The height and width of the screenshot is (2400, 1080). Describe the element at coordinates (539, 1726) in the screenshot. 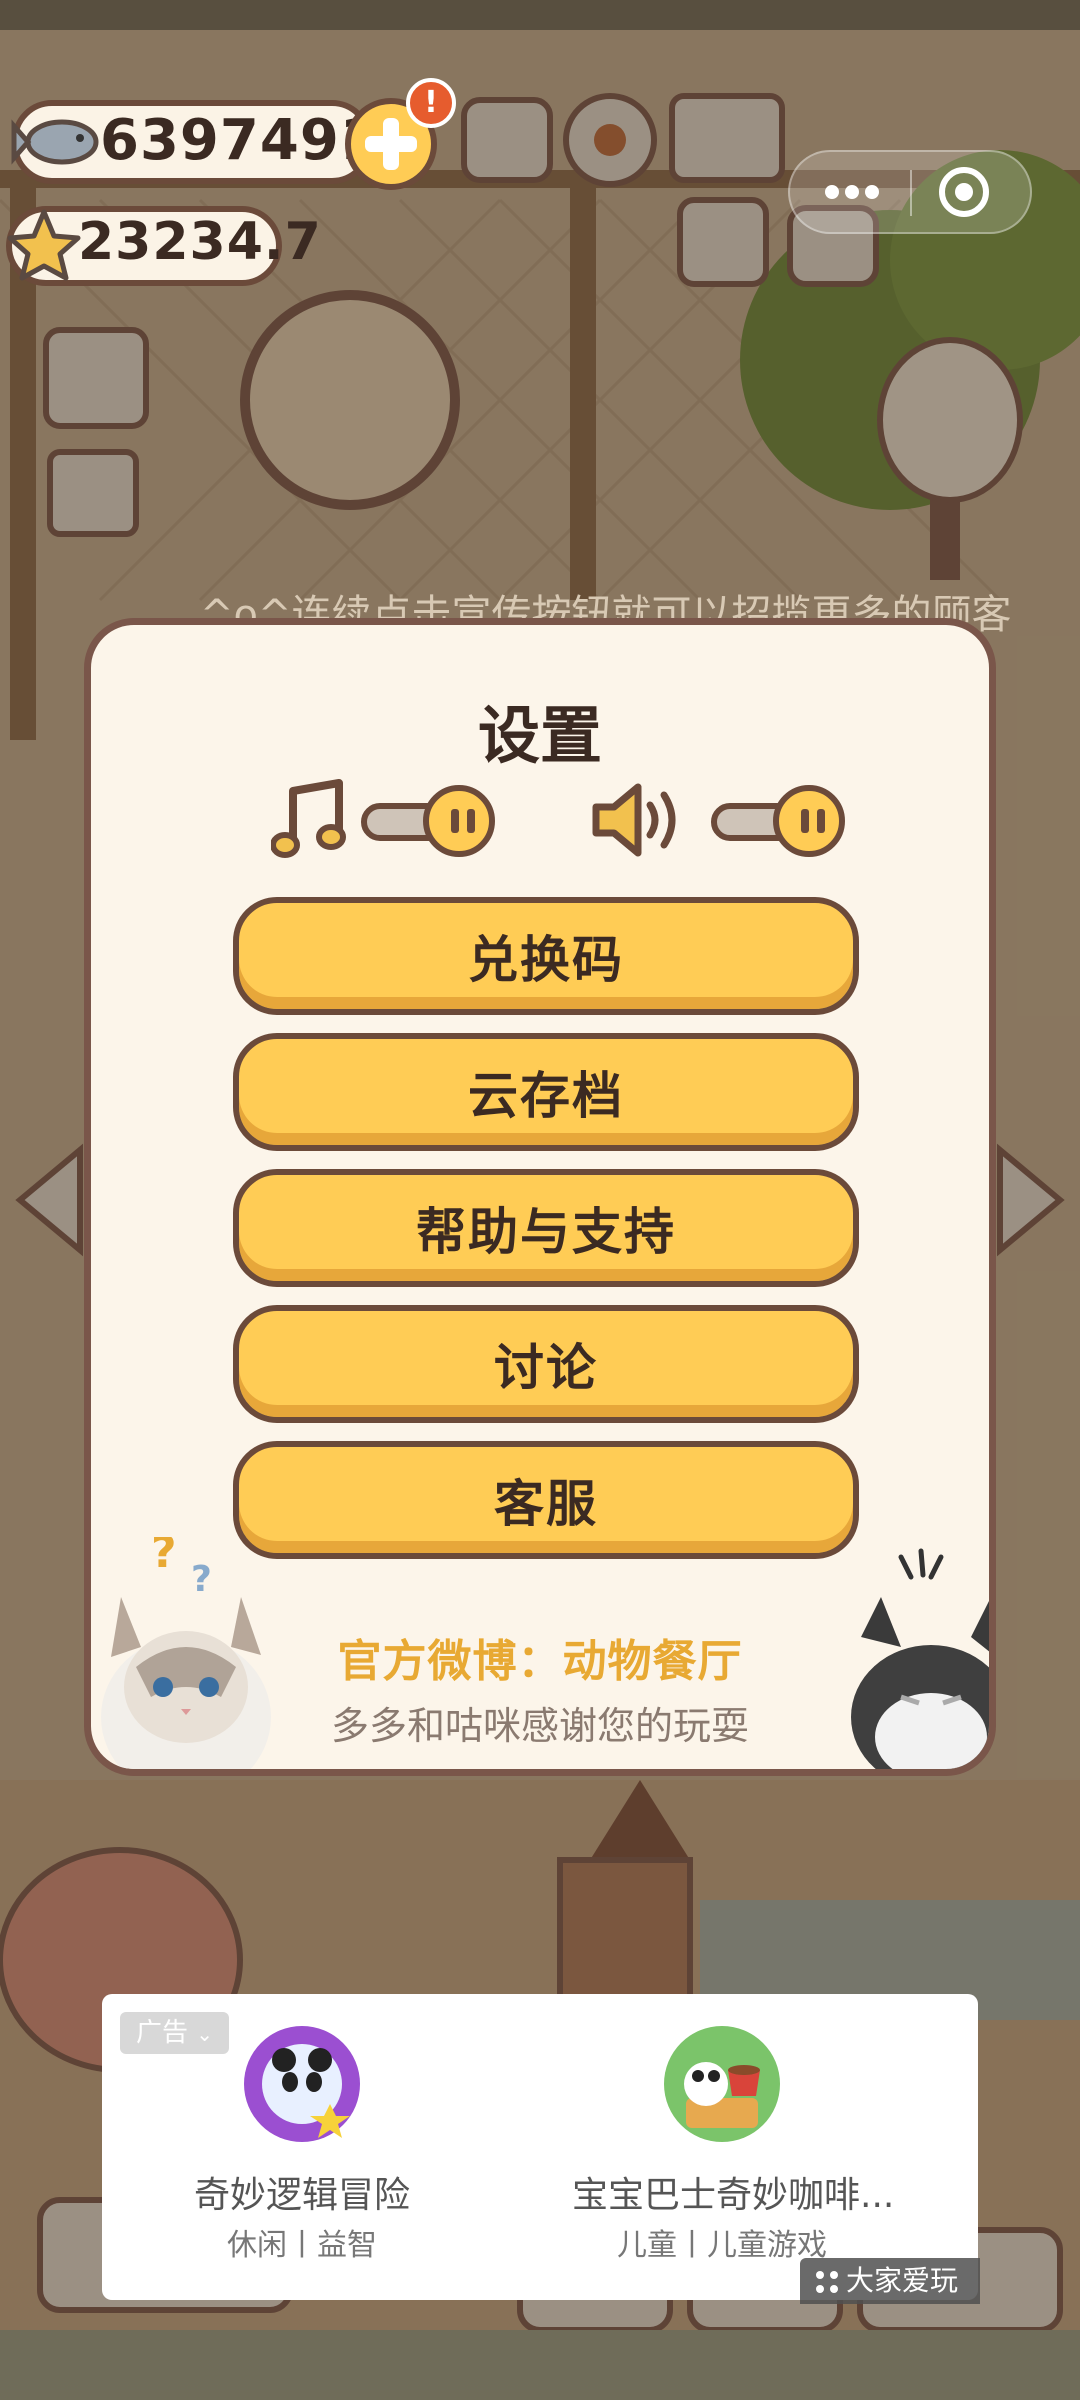

I see `thanks-text: 多多和咕咪感谢您的玩耍` at that location.